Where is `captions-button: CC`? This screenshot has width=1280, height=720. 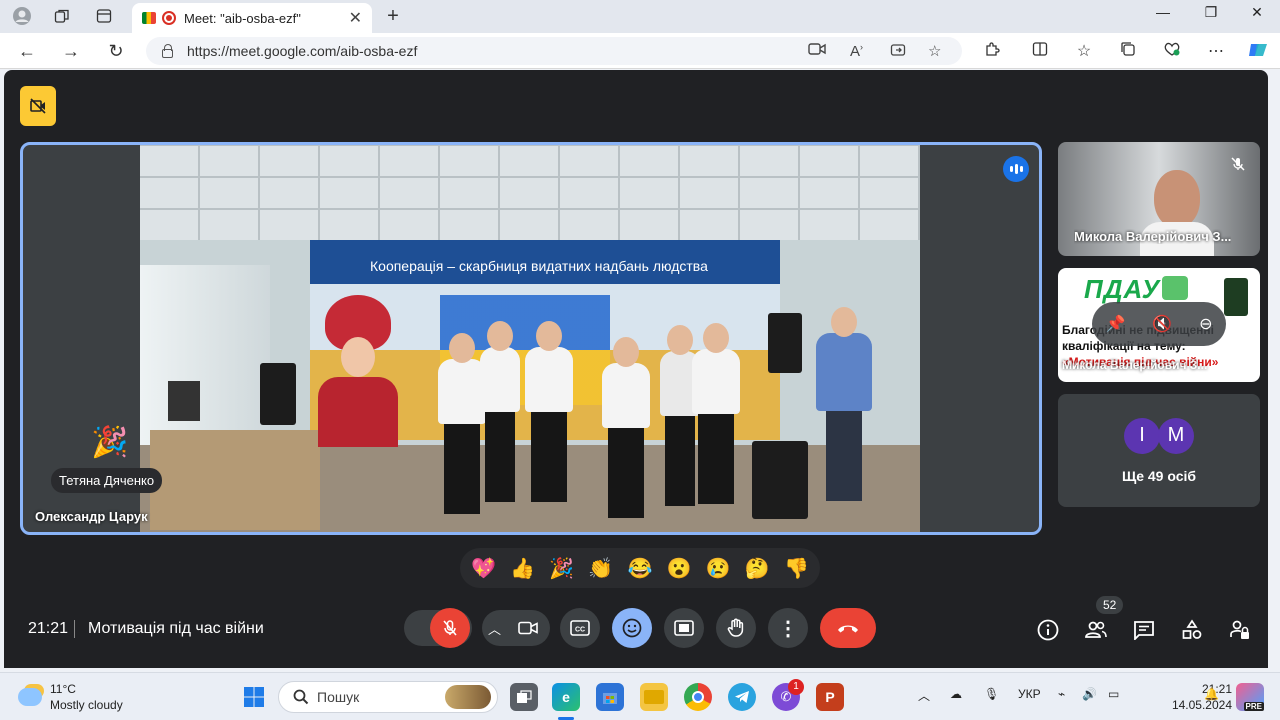
captions-button: CC is located at coordinates (580, 628).